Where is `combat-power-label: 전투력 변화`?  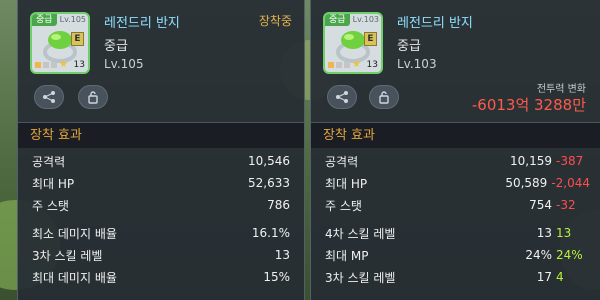 combat-power-label: 전투력 변화 is located at coordinates (561, 89).